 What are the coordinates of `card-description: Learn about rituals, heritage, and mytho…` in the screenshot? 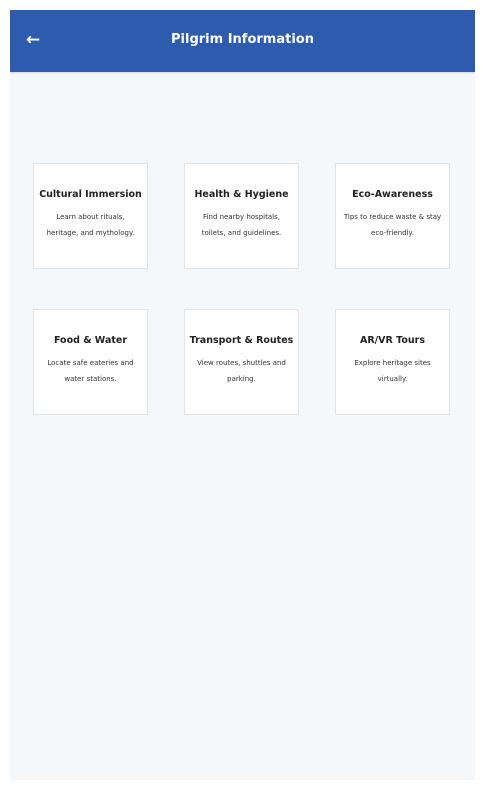 It's located at (90, 225).